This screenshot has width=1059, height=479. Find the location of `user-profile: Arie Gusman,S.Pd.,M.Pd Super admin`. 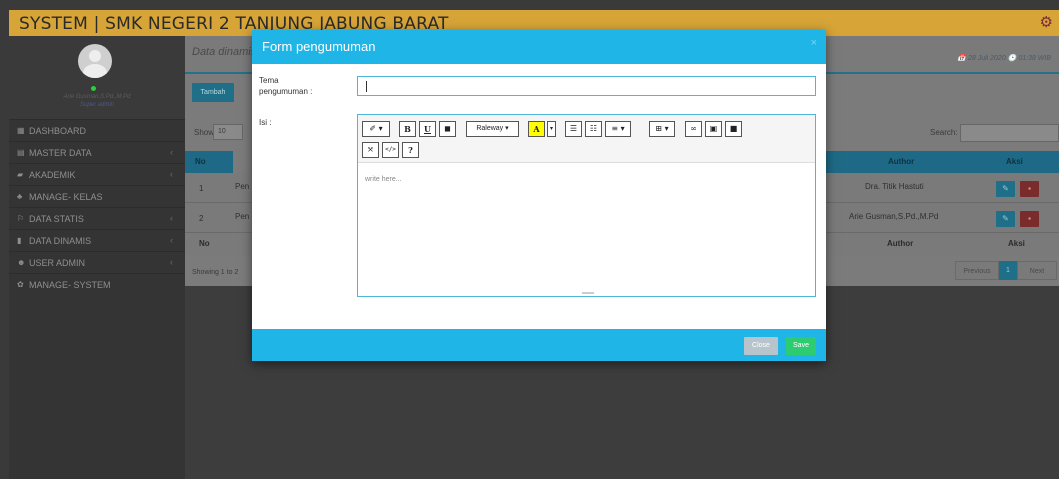

user-profile: Arie Gusman,S.Pd.,M.Pd Super admin is located at coordinates (97, 77).